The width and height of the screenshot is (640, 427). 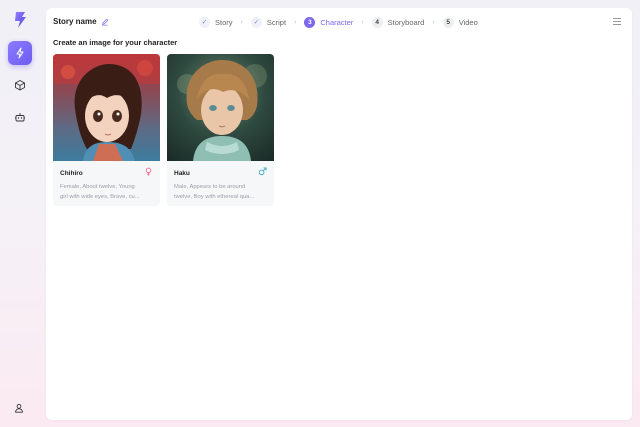 I want to click on male-symbol-icon, so click(x=262, y=171).